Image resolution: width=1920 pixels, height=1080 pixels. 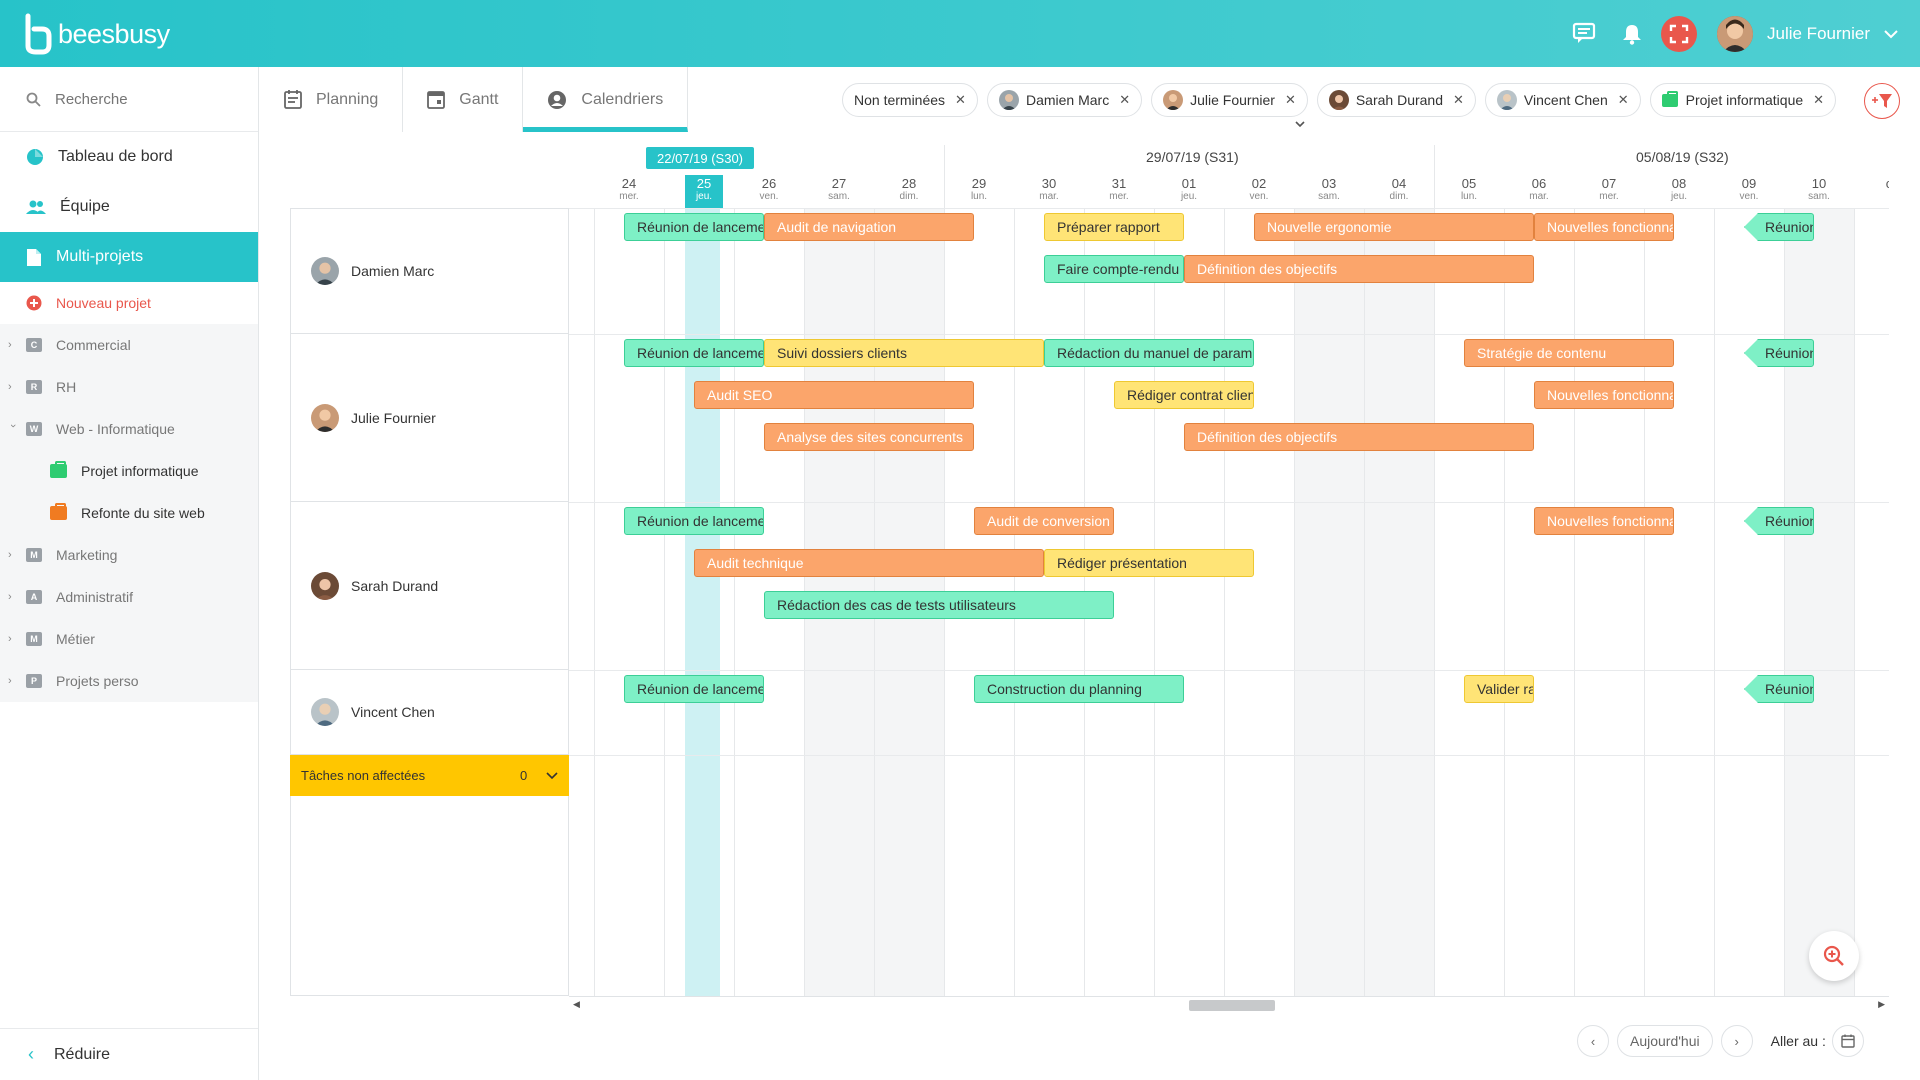 What do you see at coordinates (1736, 1041) in the screenshot?
I see `next-button: ›` at bounding box center [1736, 1041].